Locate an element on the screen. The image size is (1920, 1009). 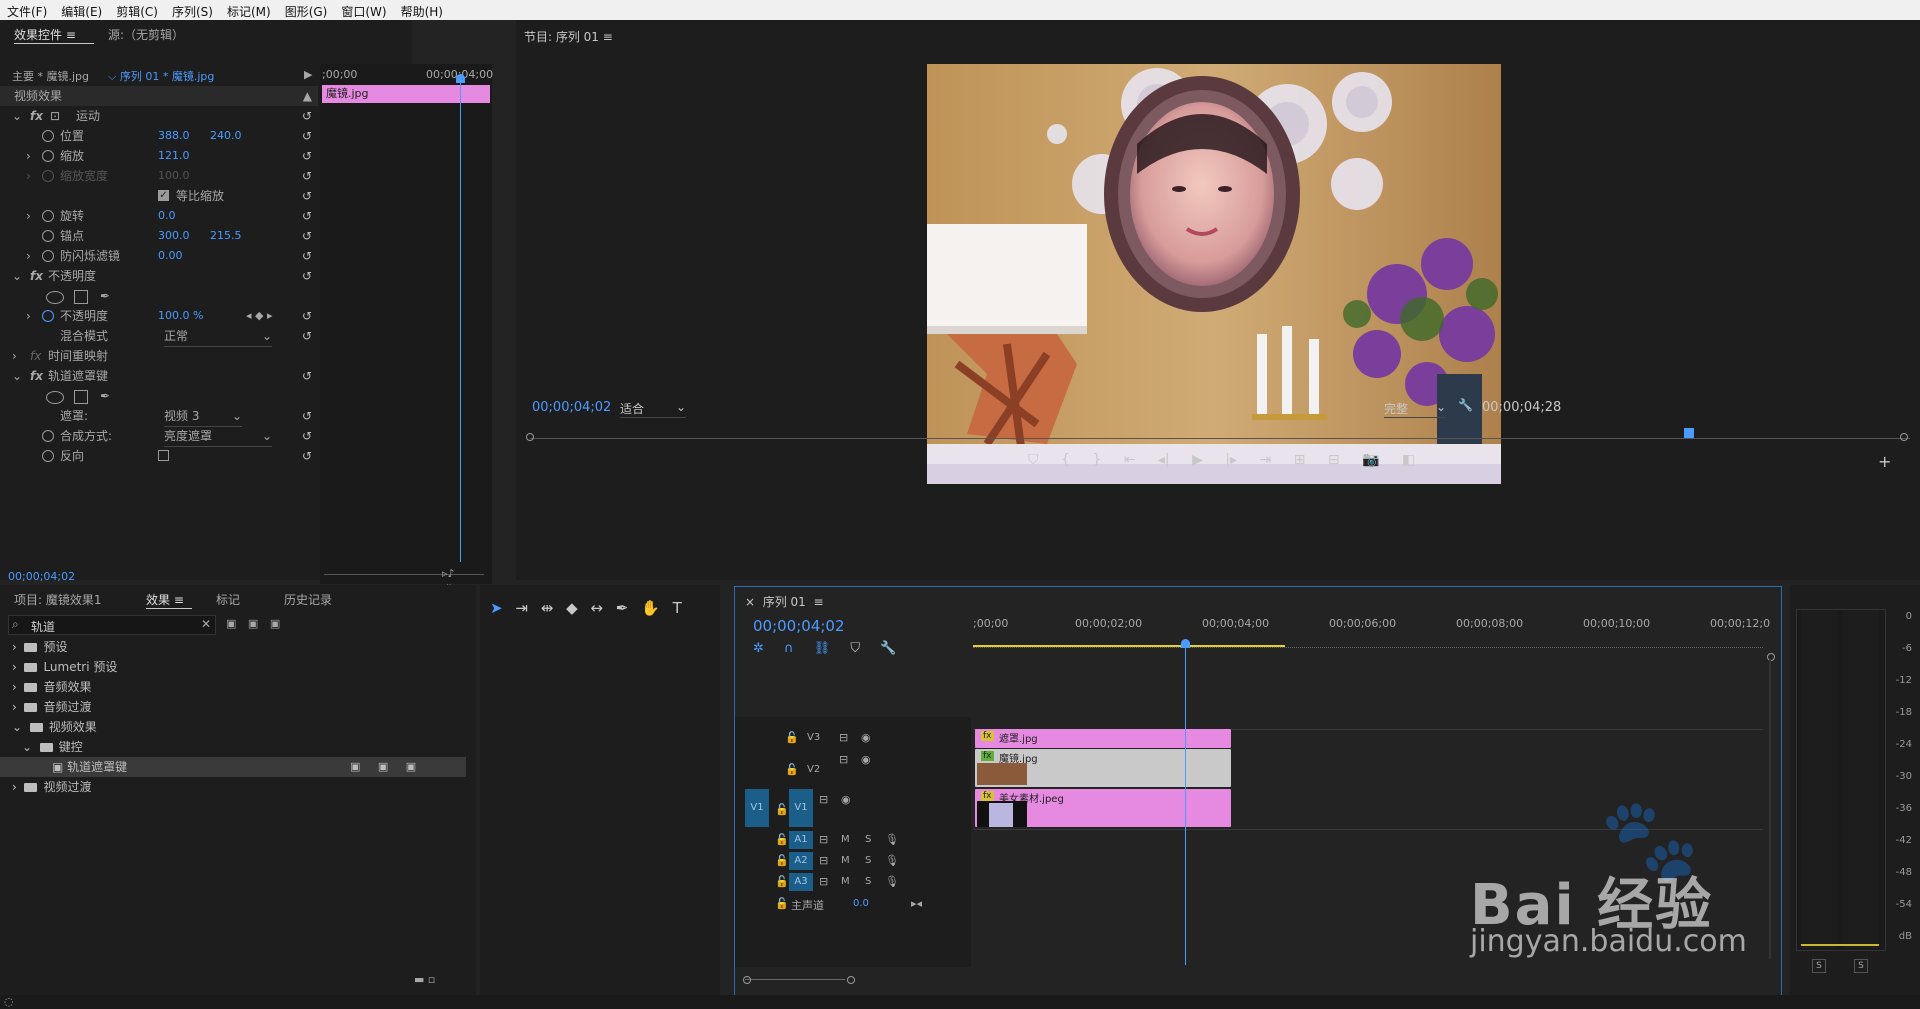
lift-icon: ⊞ is located at coordinates (1300, 460).